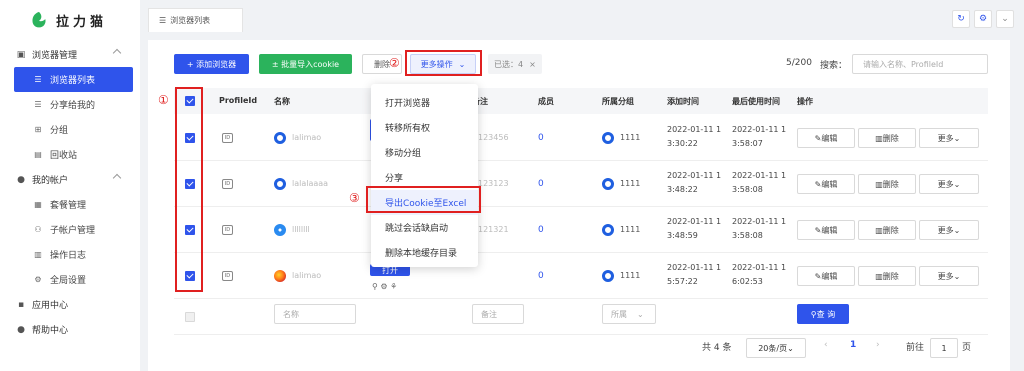 This screenshot has width=1024, height=371. What do you see at coordinates (73, 279) in the screenshot?
I see `sidebar-item-settings: ⚙ 全局设置` at bounding box center [73, 279].